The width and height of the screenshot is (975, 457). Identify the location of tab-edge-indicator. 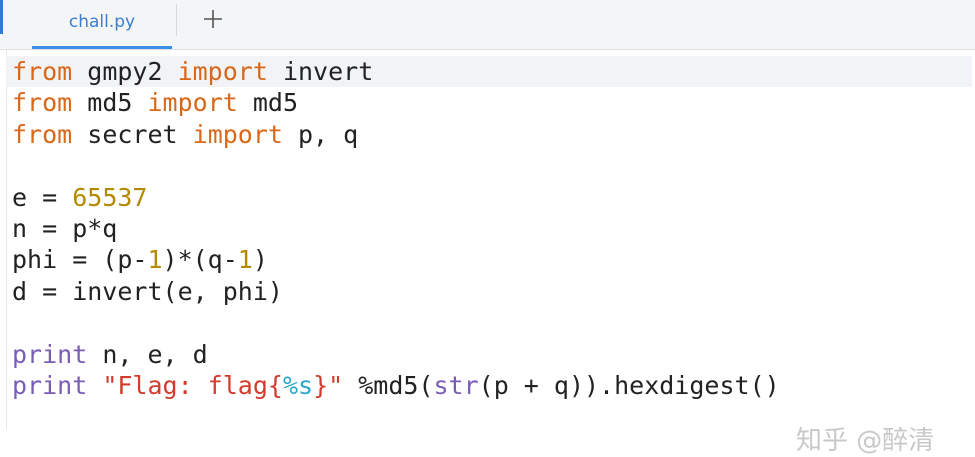
(1, 17).